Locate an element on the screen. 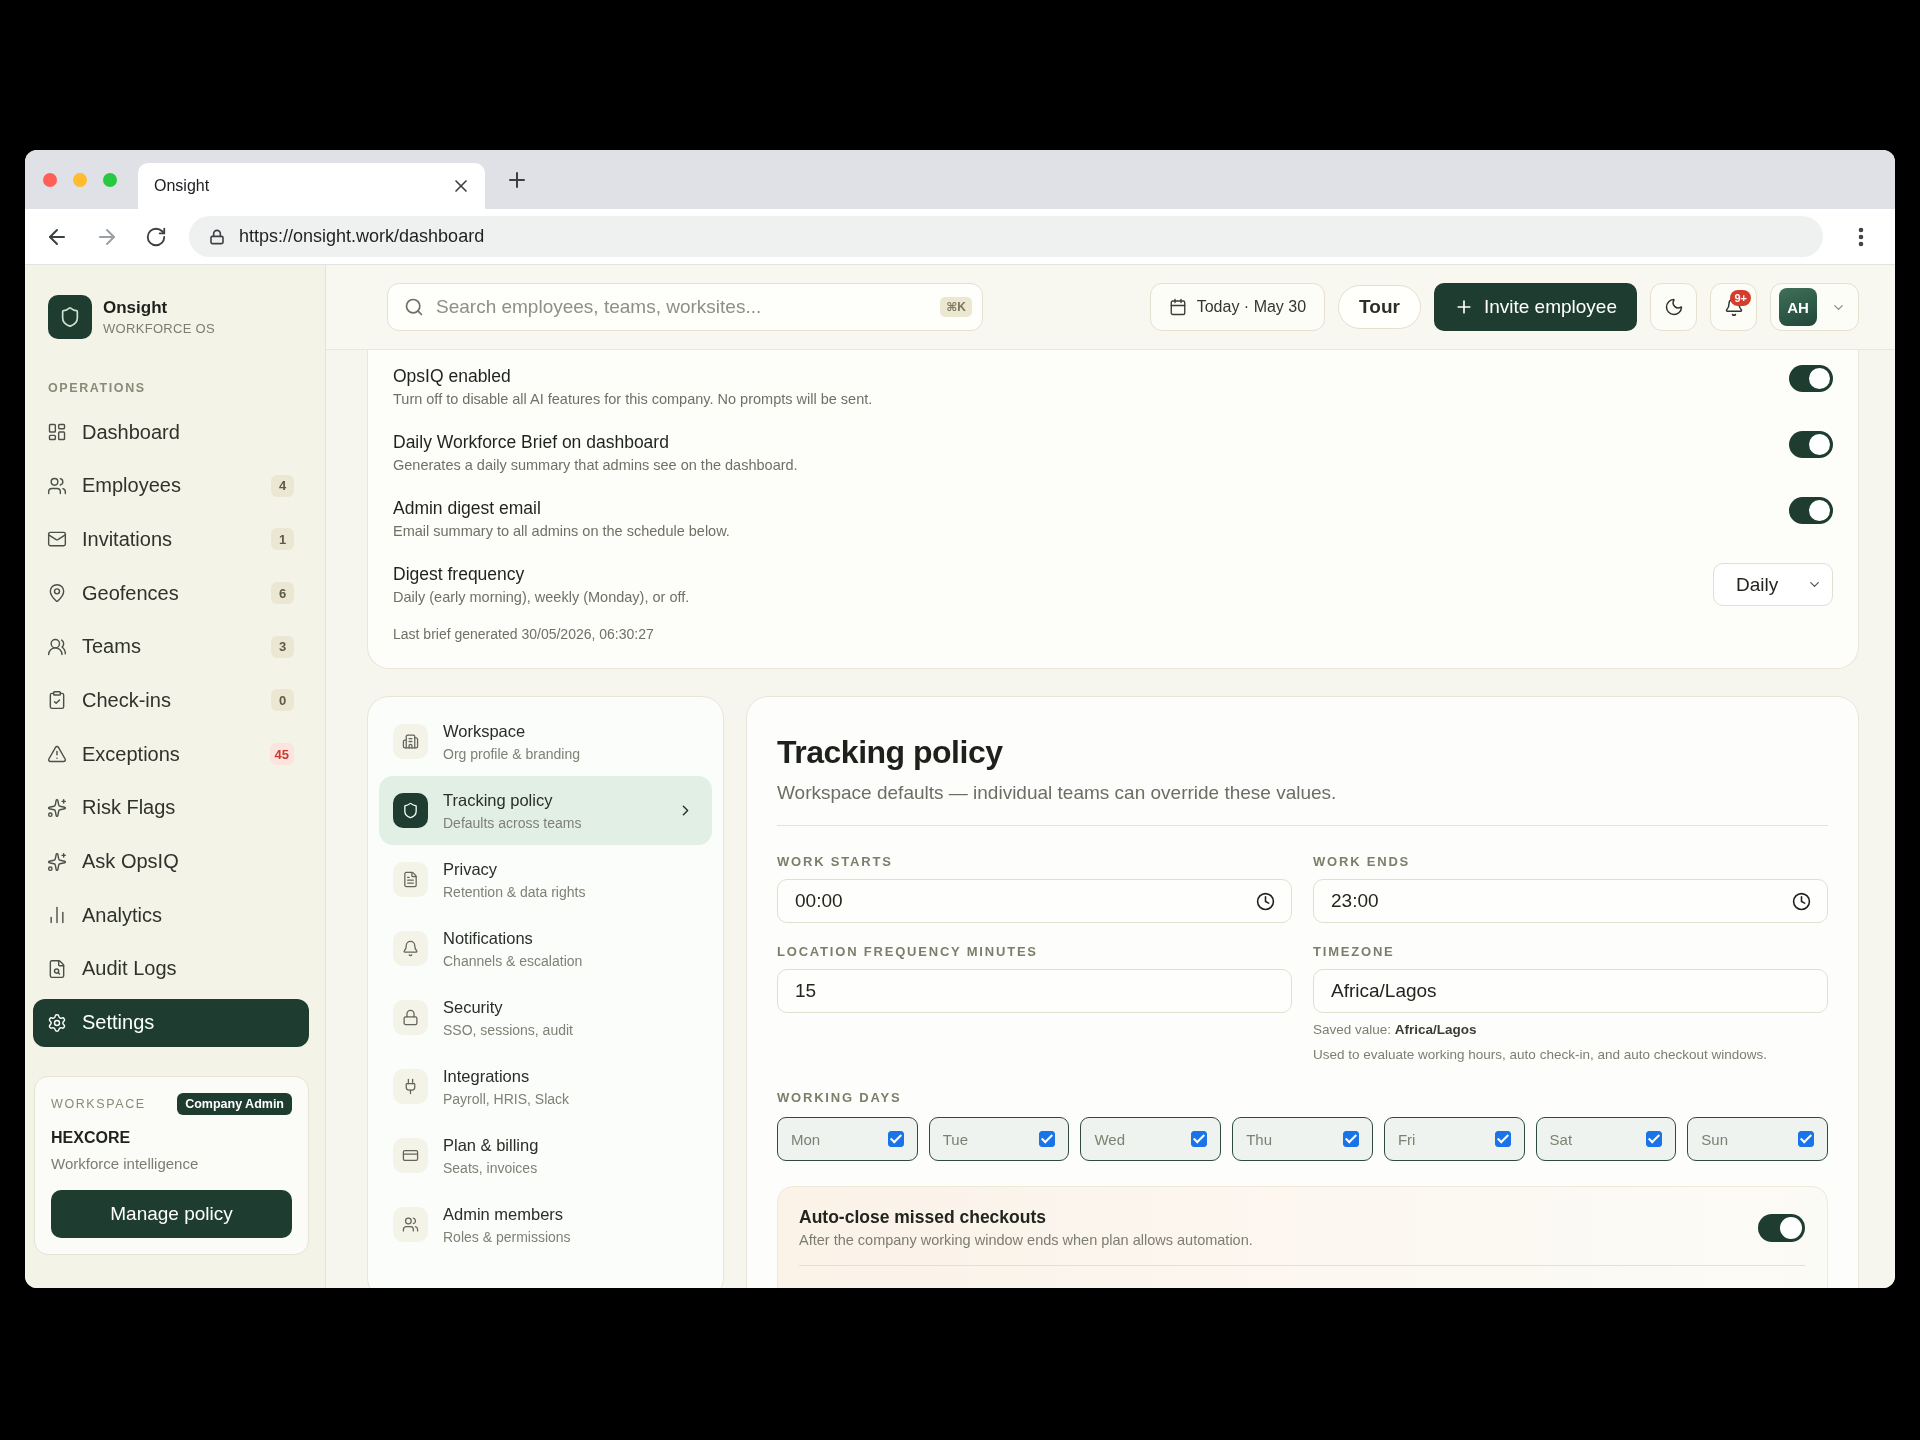 The width and height of the screenshot is (1920, 1440). sidebar-item: Settings is located at coordinates (171, 1022).